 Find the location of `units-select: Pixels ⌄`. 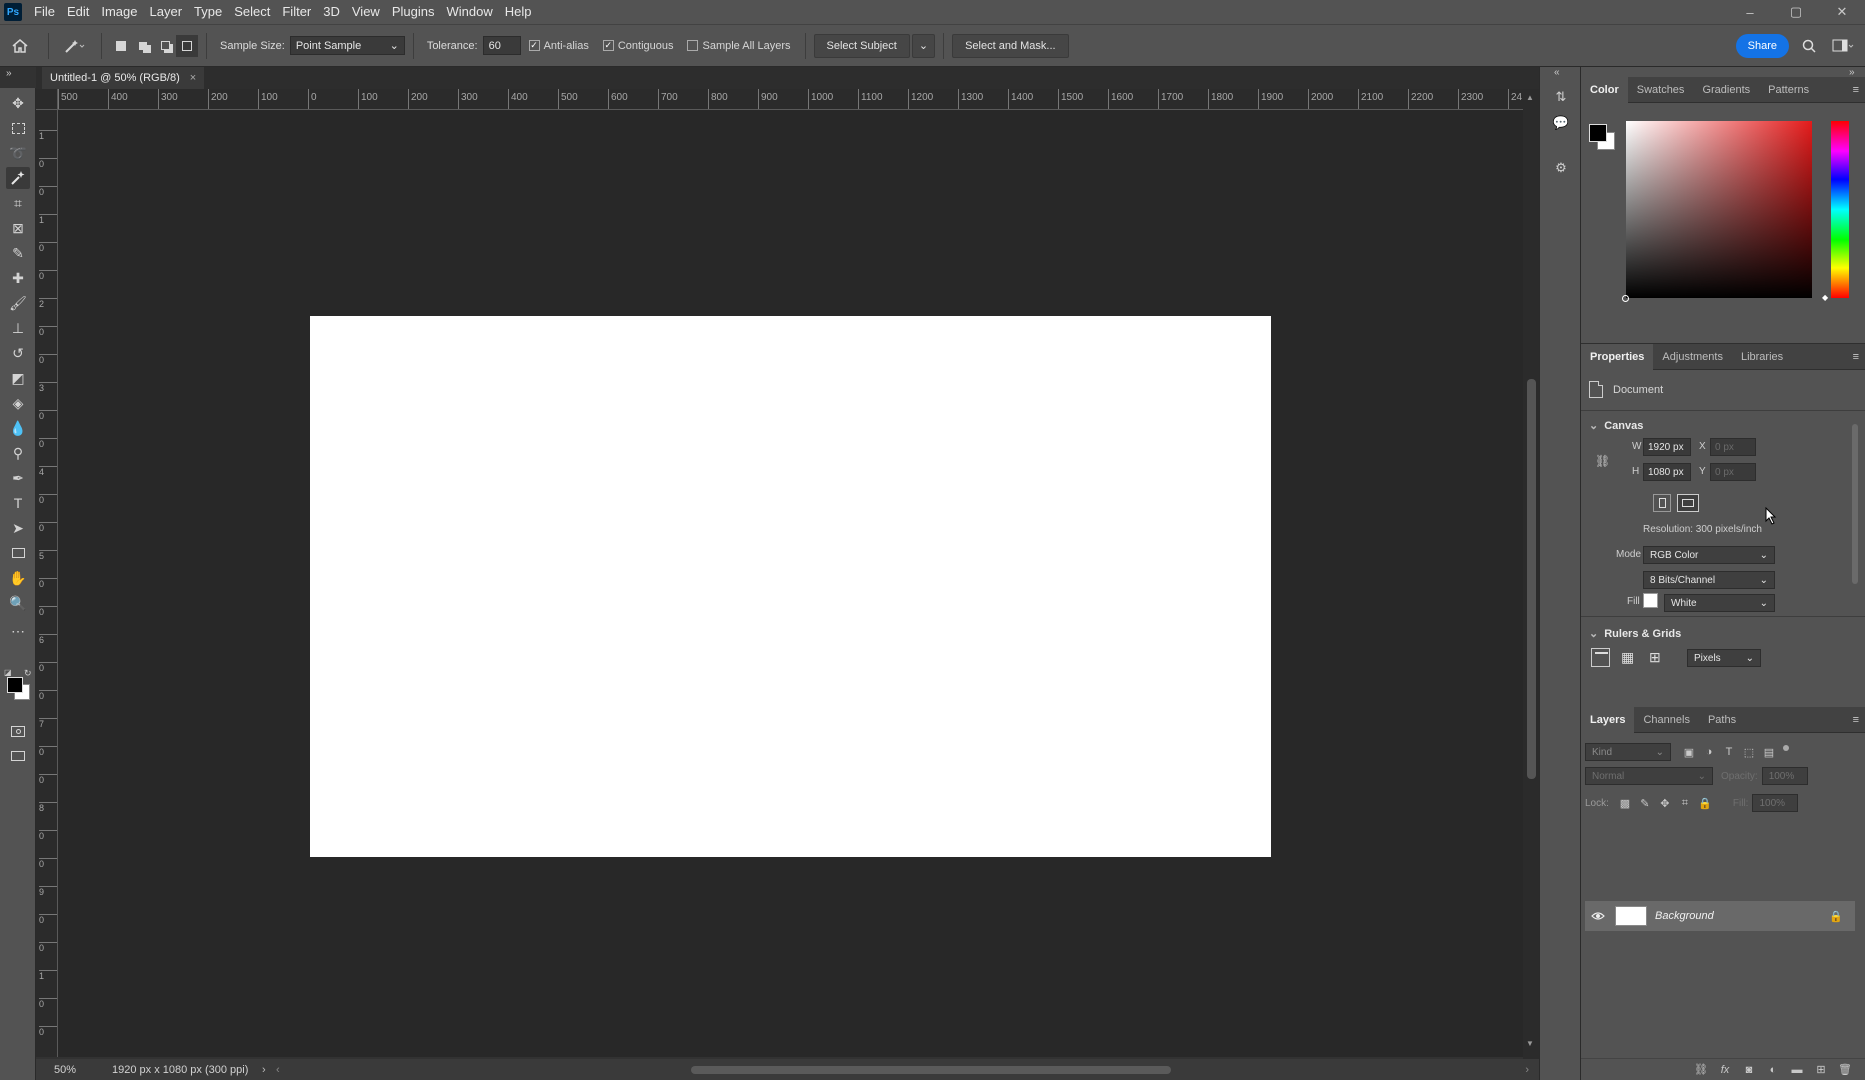

units-select: Pixels ⌄ is located at coordinates (1724, 658).